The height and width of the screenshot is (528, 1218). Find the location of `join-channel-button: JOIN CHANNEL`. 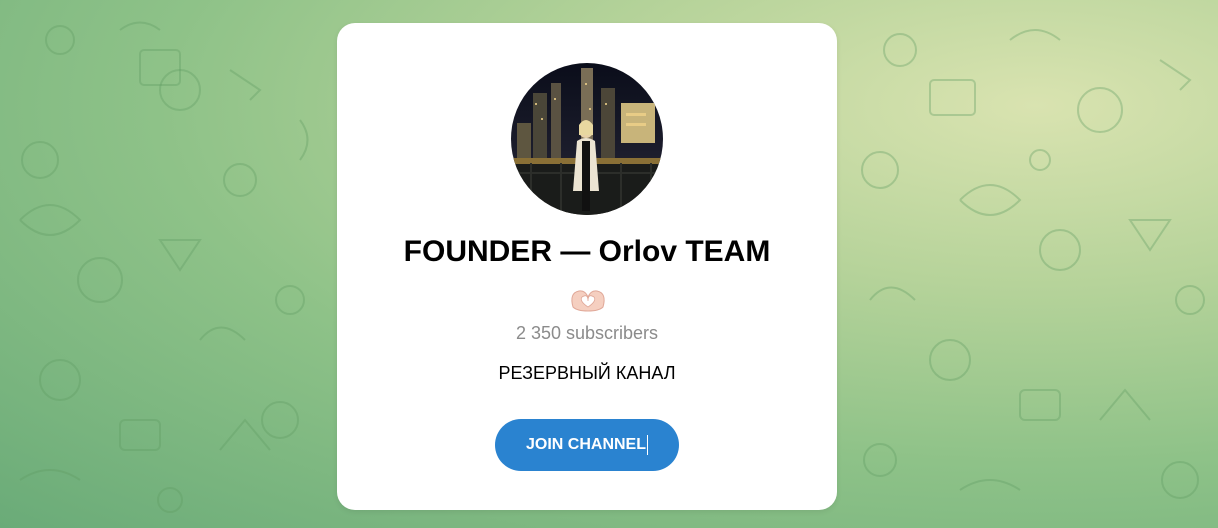

join-channel-button: JOIN CHANNEL is located at coordinates (587, 445).